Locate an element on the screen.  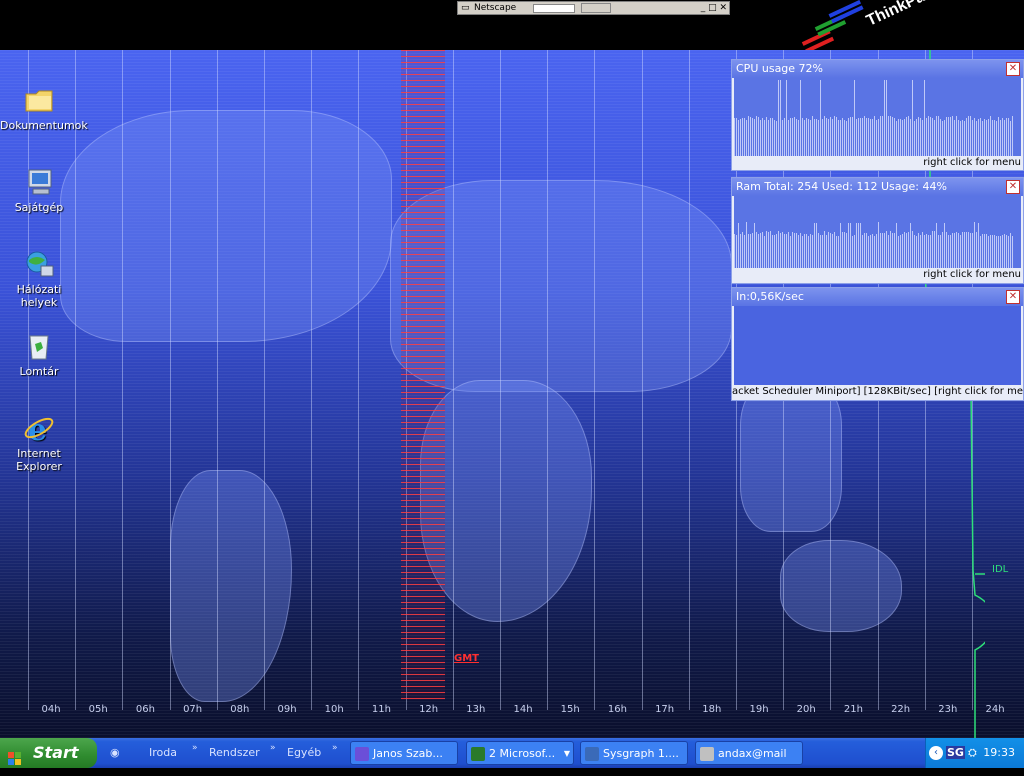
clock: 19:33 is located at coordinates (999, 753).